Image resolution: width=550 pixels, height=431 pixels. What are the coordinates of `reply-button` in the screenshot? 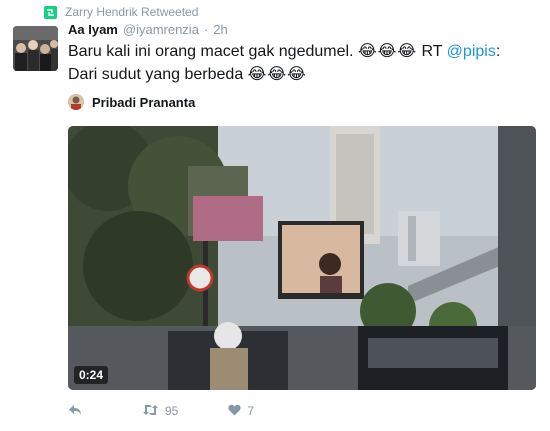 It's located at (75, 411).